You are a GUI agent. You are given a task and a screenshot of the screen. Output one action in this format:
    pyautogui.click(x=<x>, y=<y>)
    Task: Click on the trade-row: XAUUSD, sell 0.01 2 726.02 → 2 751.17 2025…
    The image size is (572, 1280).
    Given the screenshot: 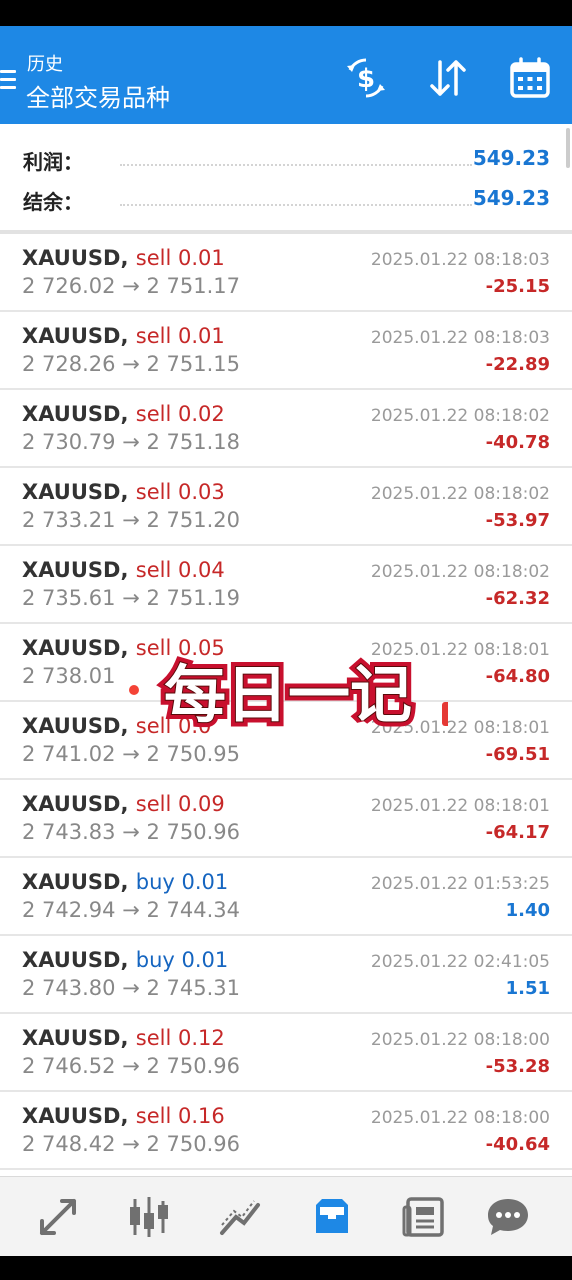 What is the action you would take?
    pyautogui.click(x=286, y=273)
    